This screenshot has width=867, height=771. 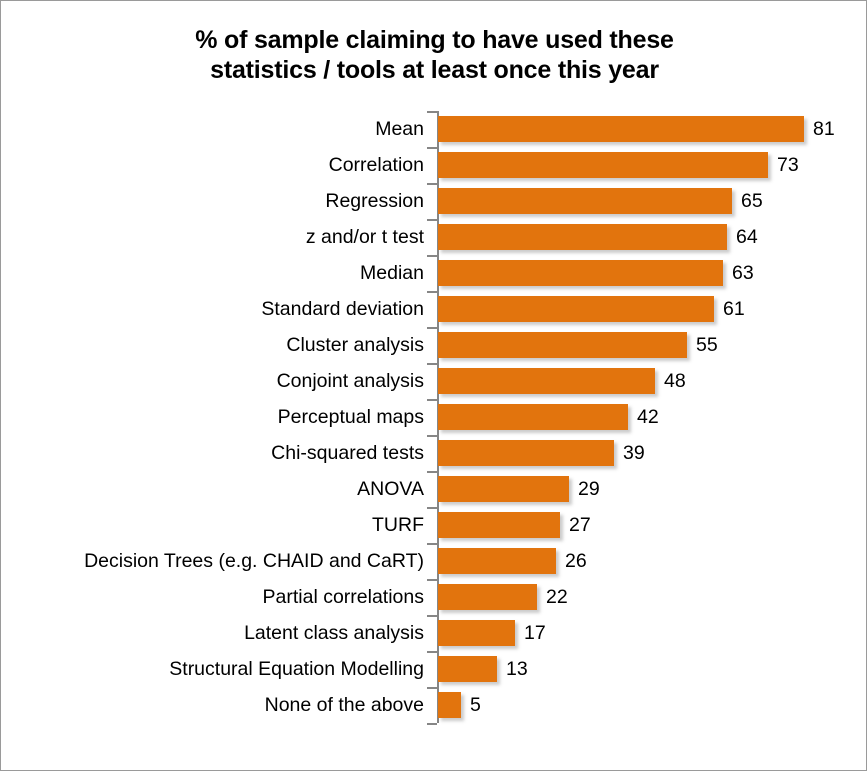 What do you see at coordinates (350, 417) in the screenshot?
I see `category-label: Perceptual maps` at bounding box center [350, 417].